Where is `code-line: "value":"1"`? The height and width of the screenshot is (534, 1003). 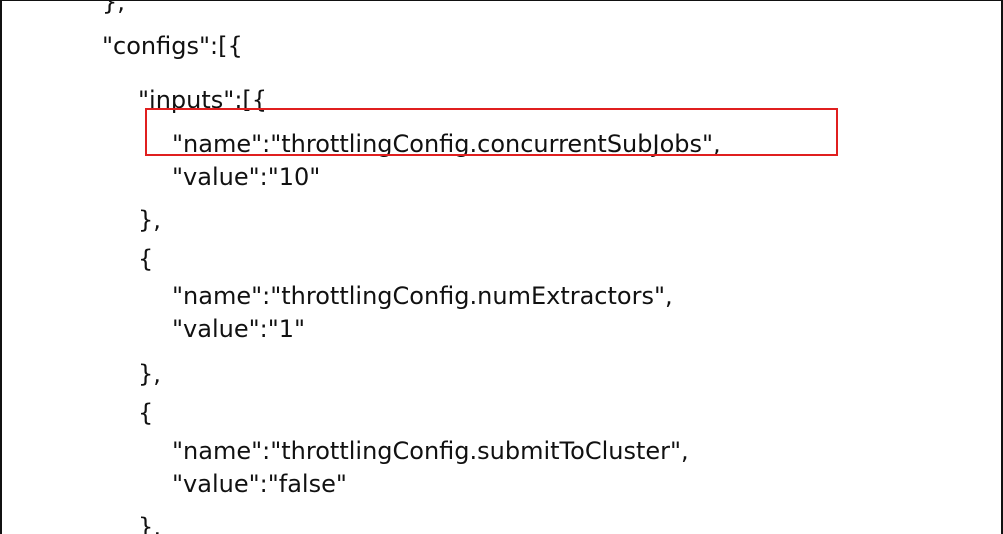
code-line: "value":"1" is located at coordinates (239, 329).